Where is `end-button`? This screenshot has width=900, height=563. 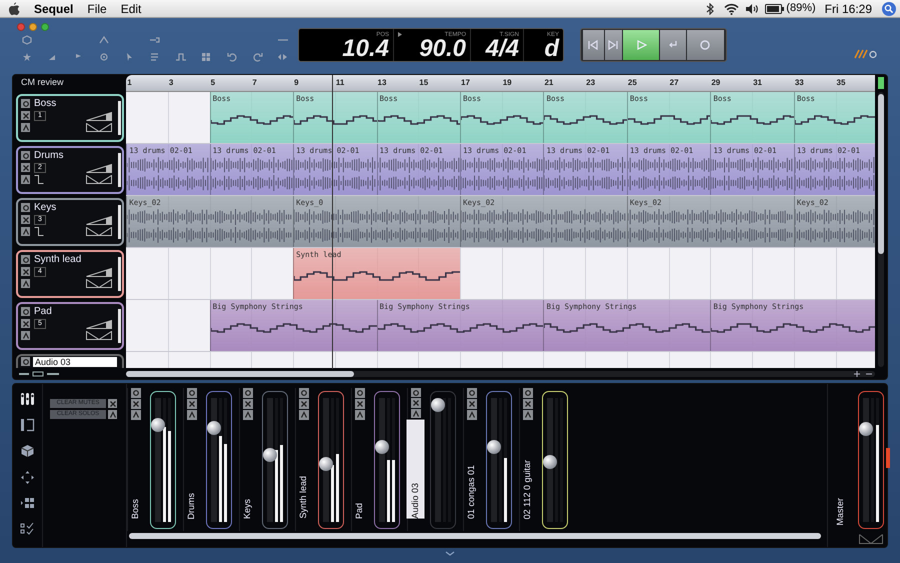 end-button is located at coordinates (613, 45).